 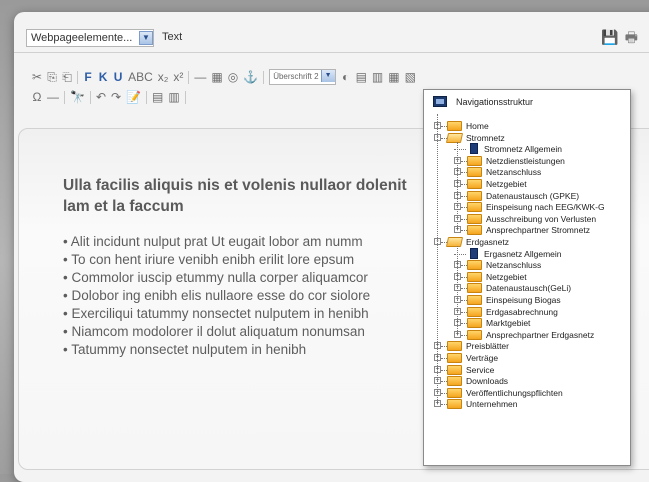 I want to click on toolbar-button: x², so click(x=178, y=77).